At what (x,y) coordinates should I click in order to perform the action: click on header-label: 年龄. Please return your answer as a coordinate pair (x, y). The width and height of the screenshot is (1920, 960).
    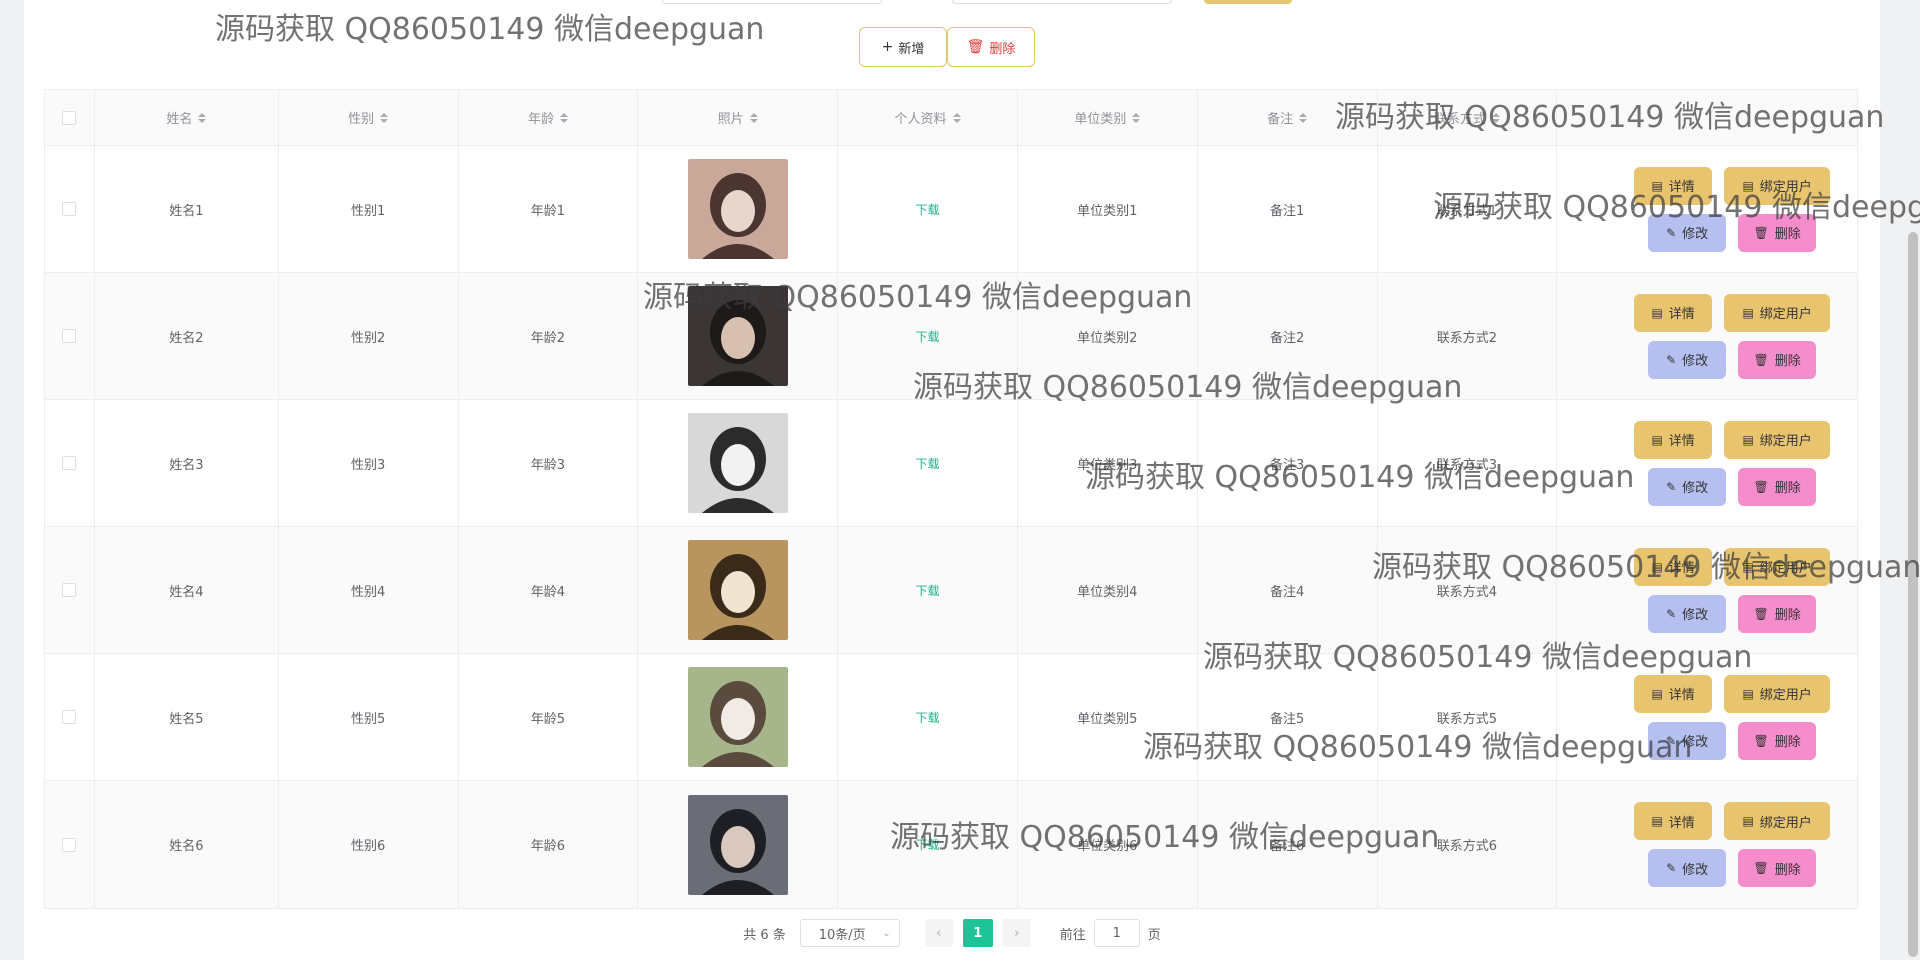
    Looking at the image, I should click on (540, 119).